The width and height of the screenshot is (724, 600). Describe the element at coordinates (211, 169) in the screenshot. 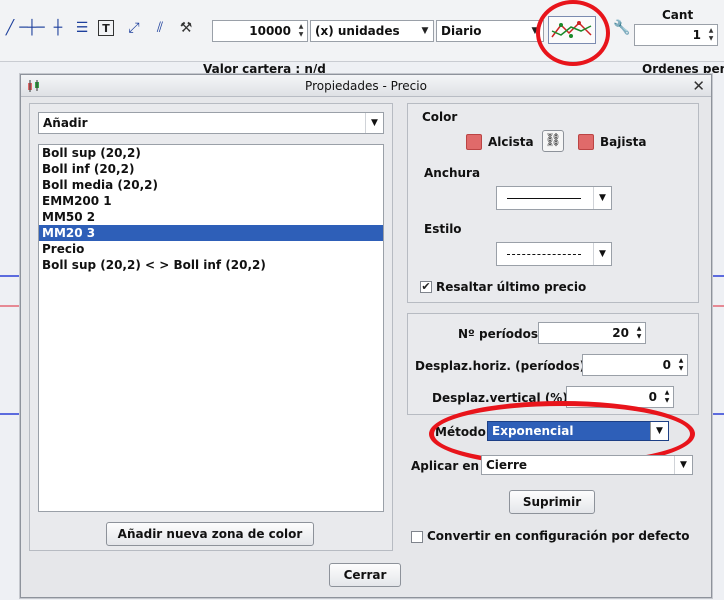

I see `series-list-item: Boll inf (20,2)` at that location.